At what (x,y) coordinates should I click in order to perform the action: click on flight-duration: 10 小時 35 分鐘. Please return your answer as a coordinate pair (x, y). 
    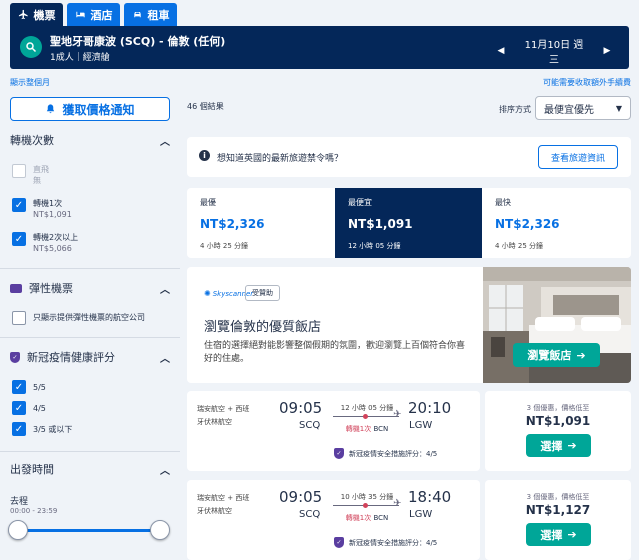
    Looking at the image, I should click on (367, 497).